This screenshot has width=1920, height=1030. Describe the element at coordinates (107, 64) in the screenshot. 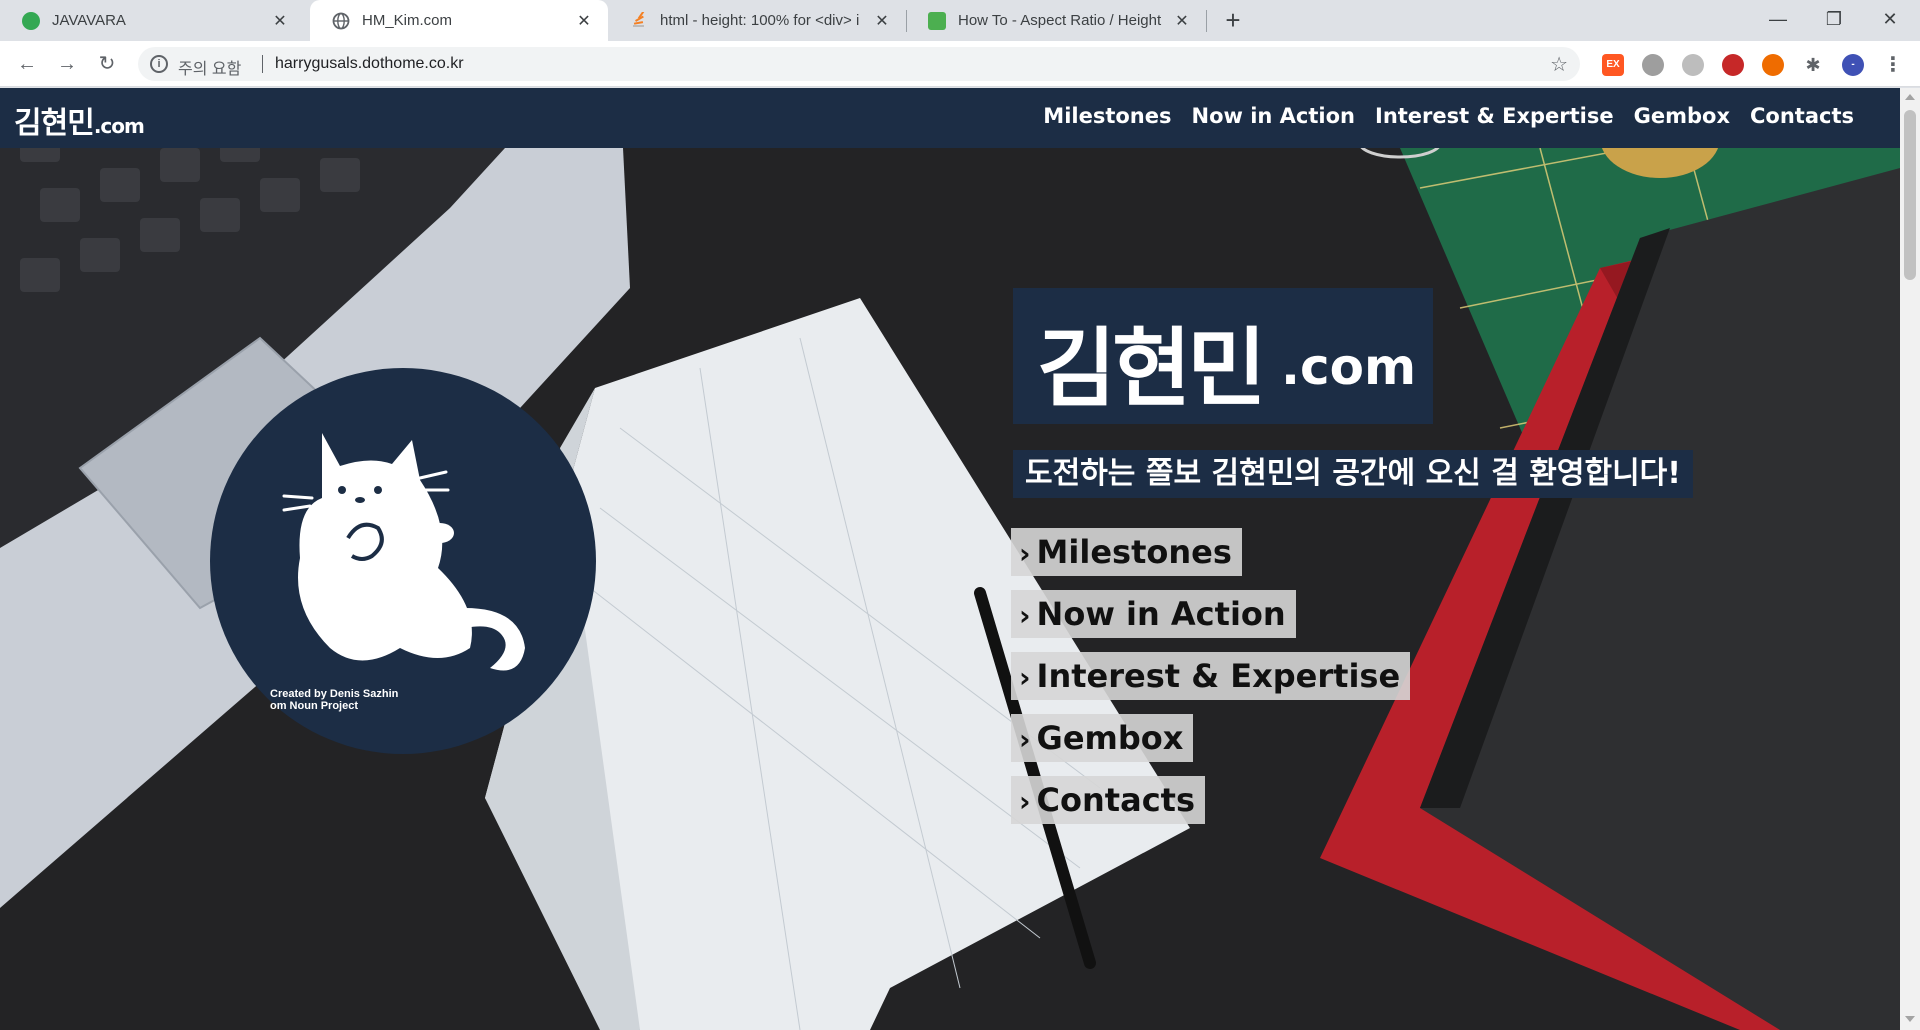

I see `reload-button: ↻` at that location.